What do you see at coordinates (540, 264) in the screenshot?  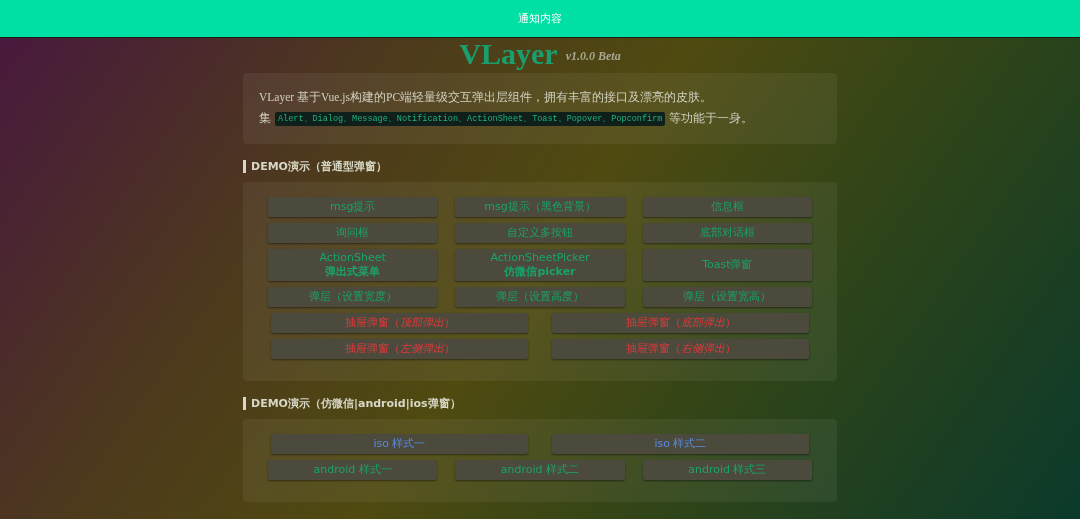 I see `demo-button: ActionSheetPicker 仿微信picker` at bounding box center [540, 264].